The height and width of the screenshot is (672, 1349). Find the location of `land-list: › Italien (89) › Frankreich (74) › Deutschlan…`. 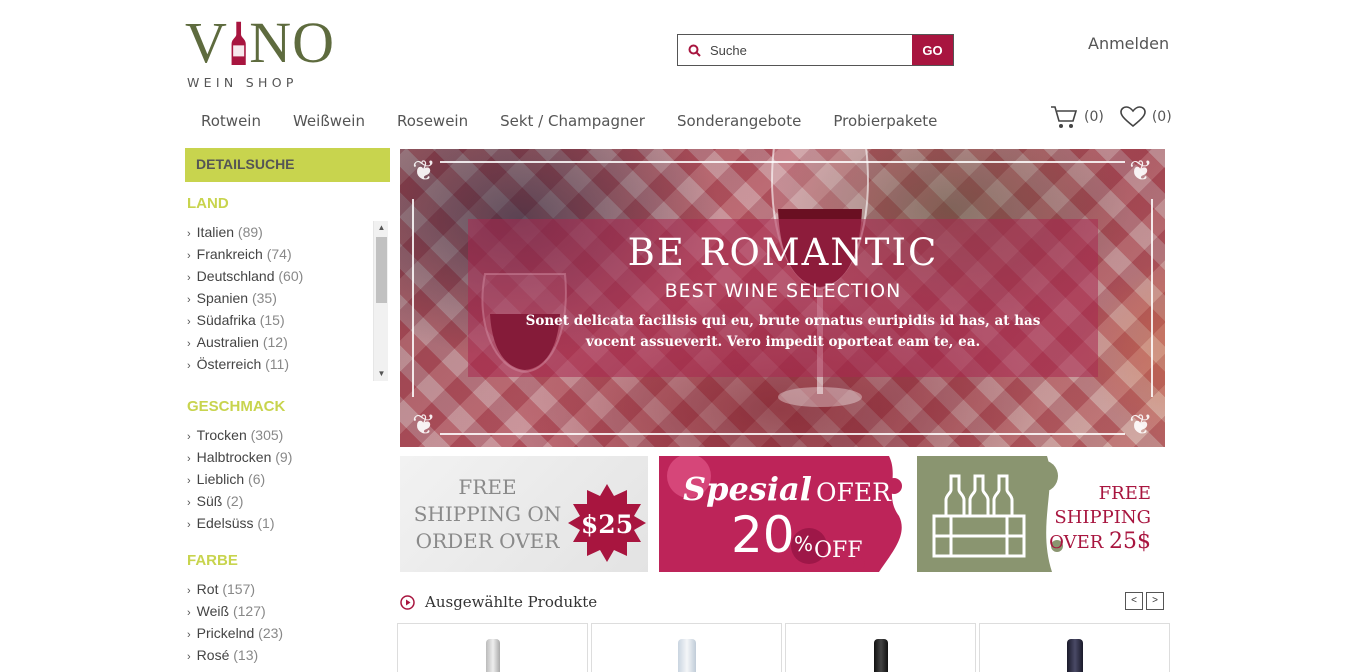

land-list: › Italien (89) › Frankreich (74) › Deutschlan… is located at coordinates (286, 298).